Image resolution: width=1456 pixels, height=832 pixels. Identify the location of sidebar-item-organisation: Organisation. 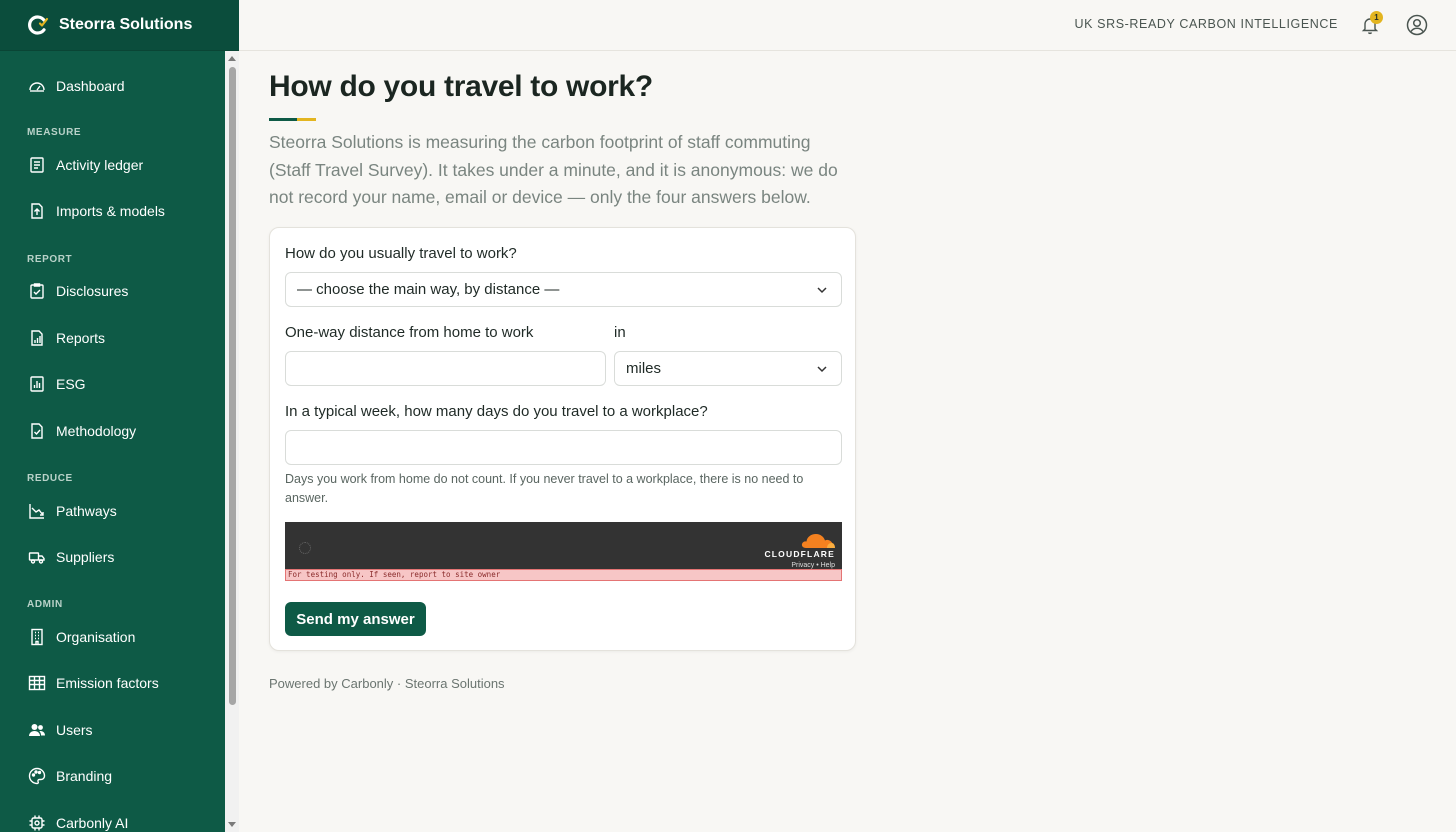
(81, 637).